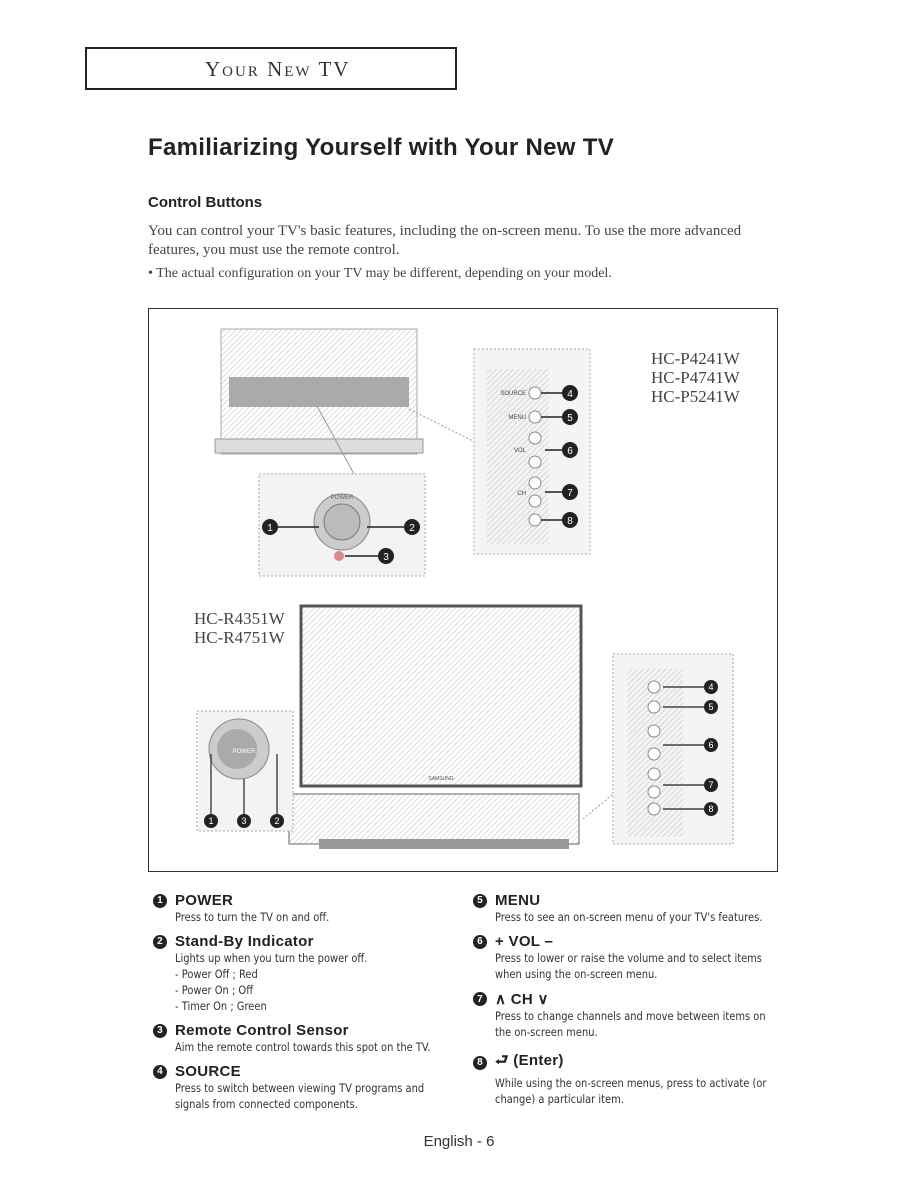 The width and height of the screenshot is (918, 1188). Describe the element at coordinates (634, 941) in the screenshot. I see `legend-item-title: 6 + VOL –` at that location.